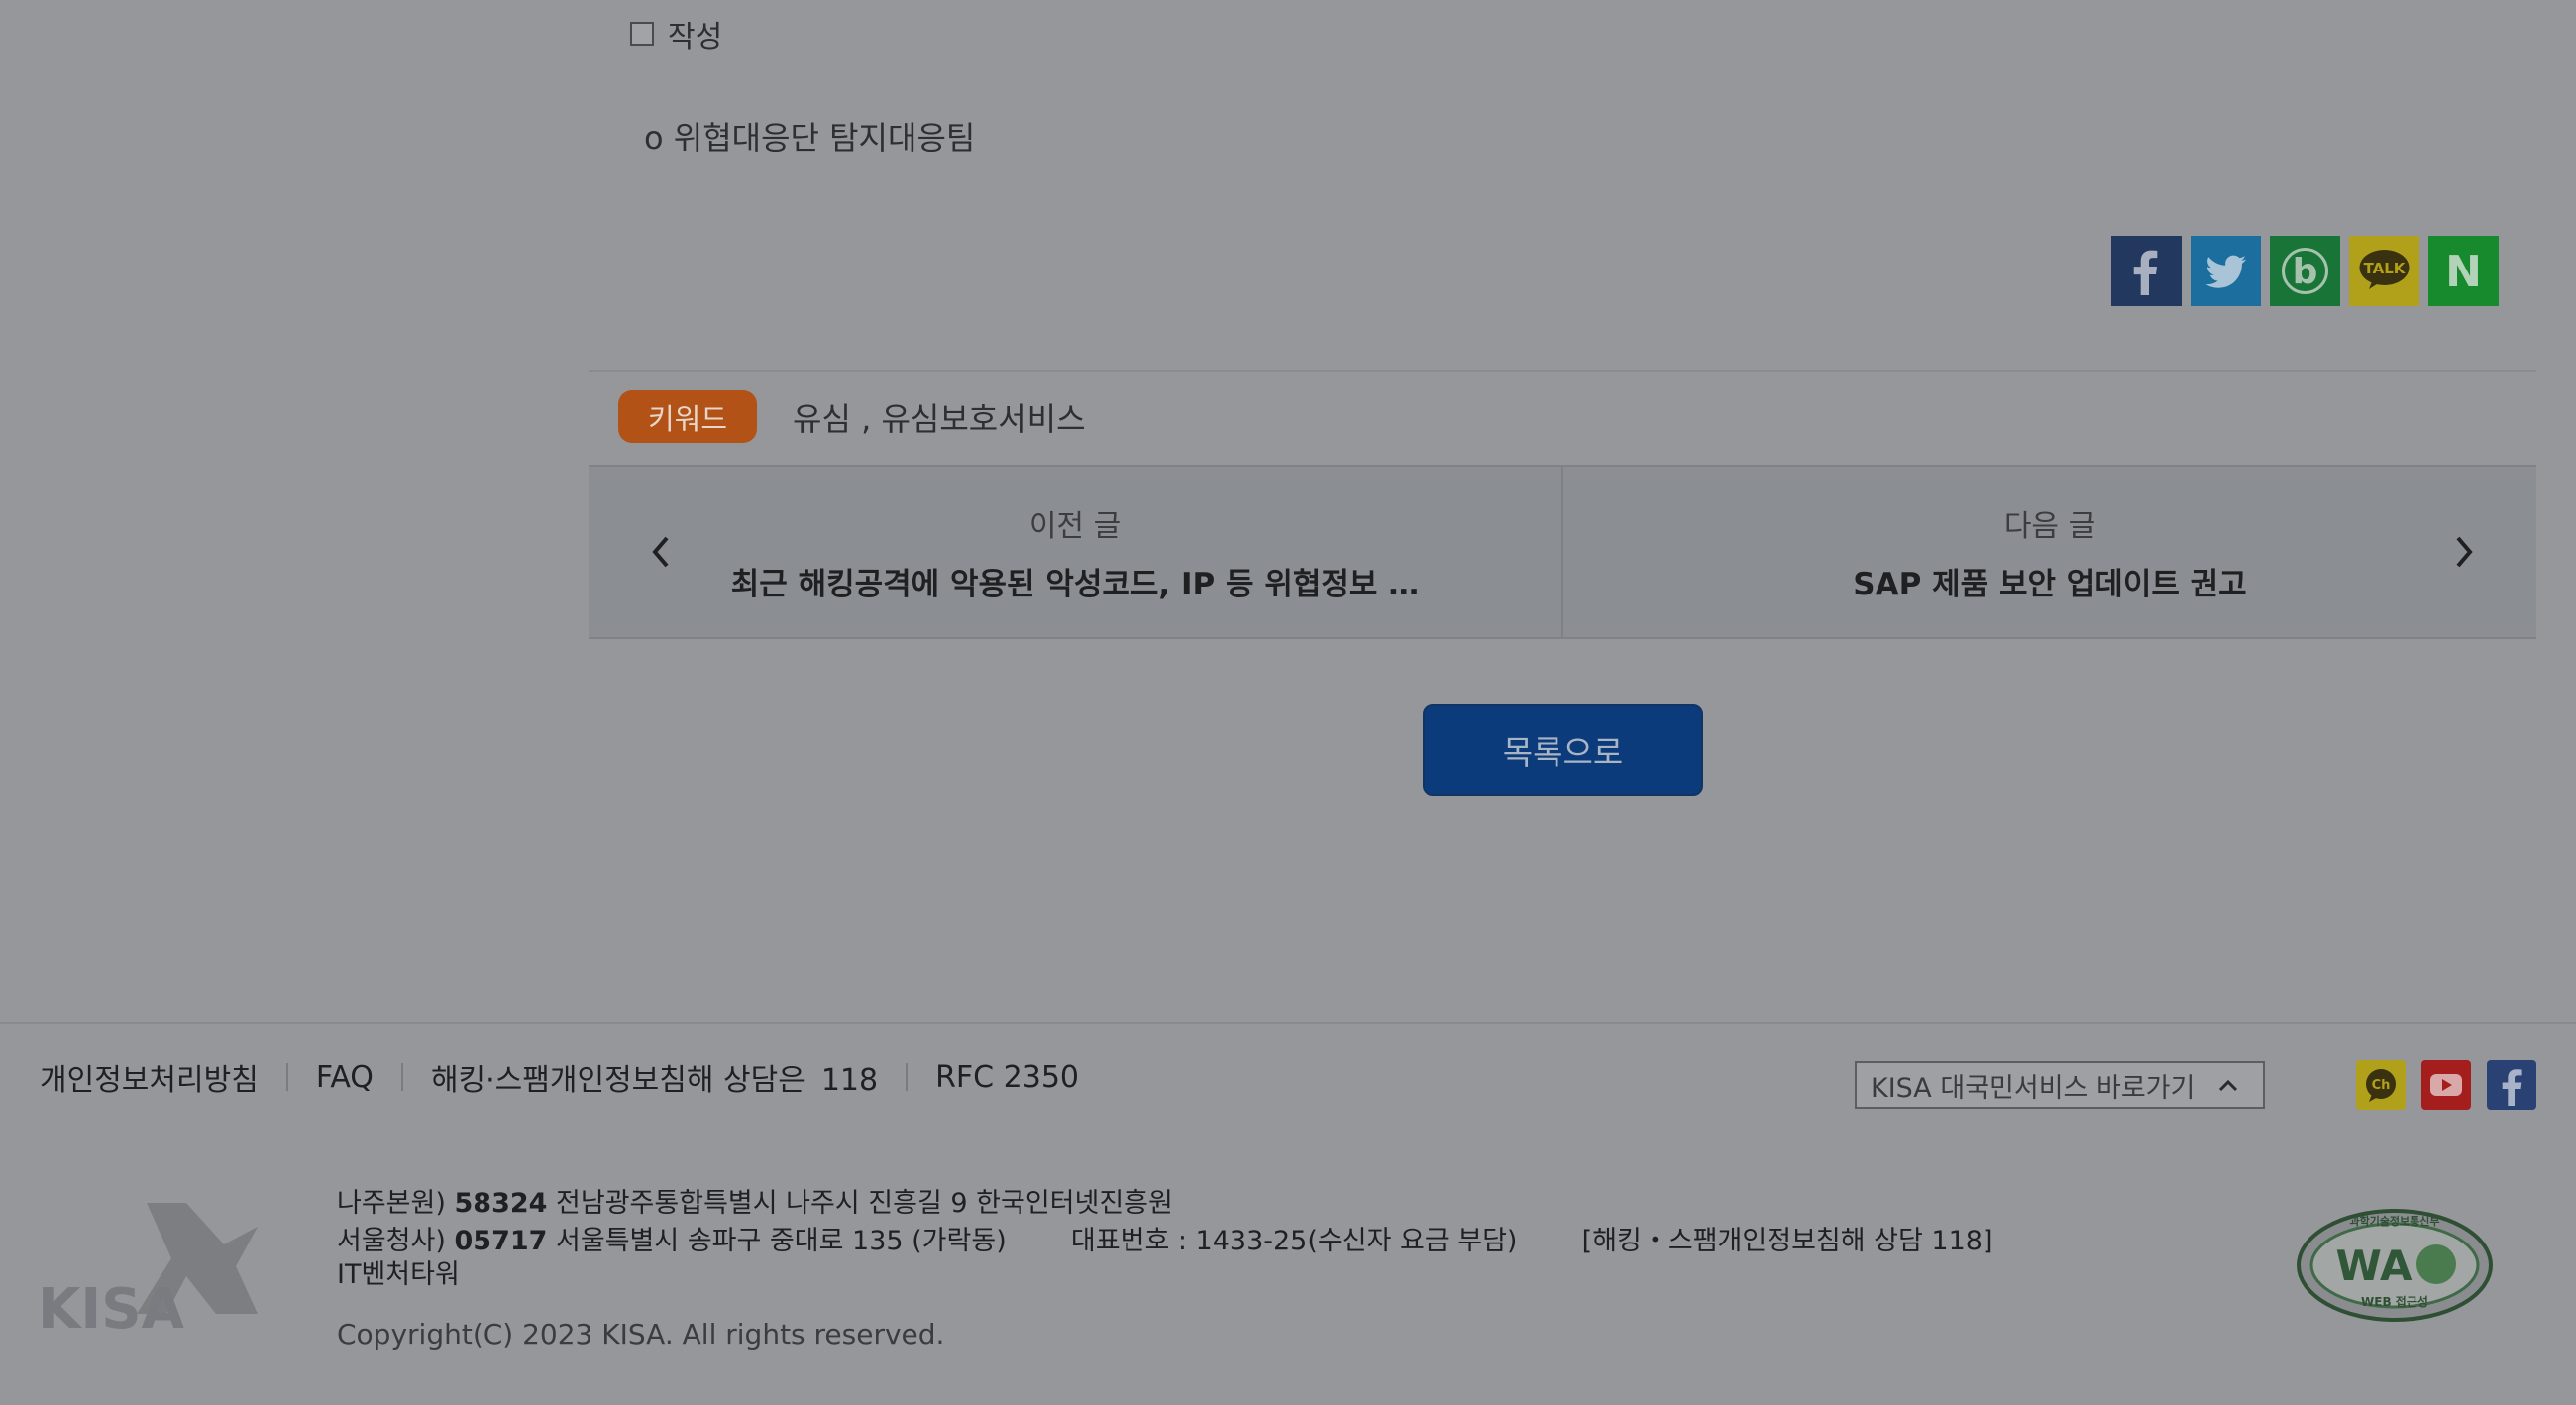  I want to click on kakaotalk-icon: TALK, so click(2384, 271).